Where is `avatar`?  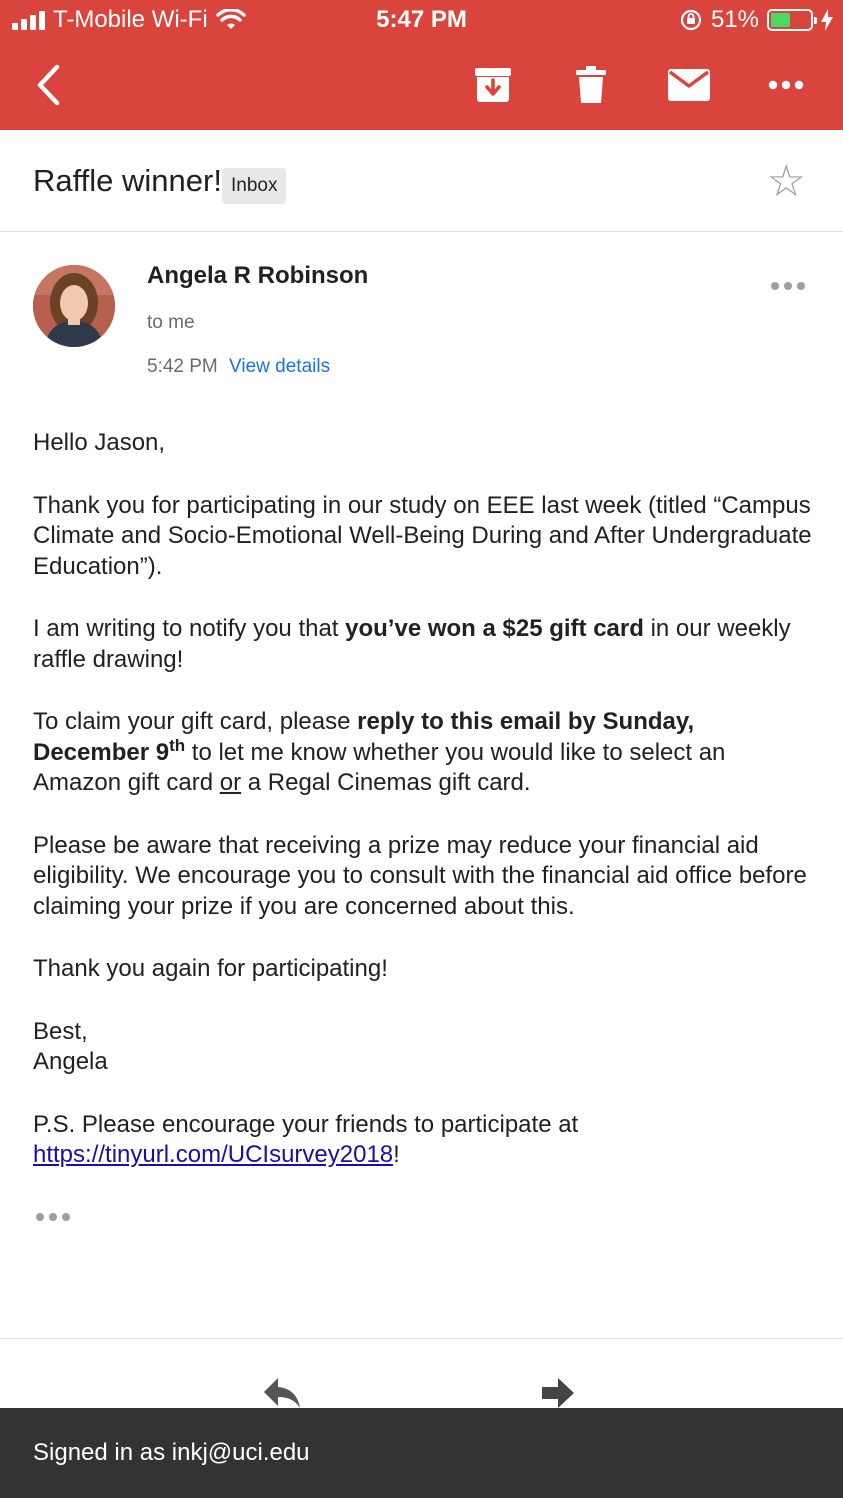
avatar is located at coordinates (74, 306).